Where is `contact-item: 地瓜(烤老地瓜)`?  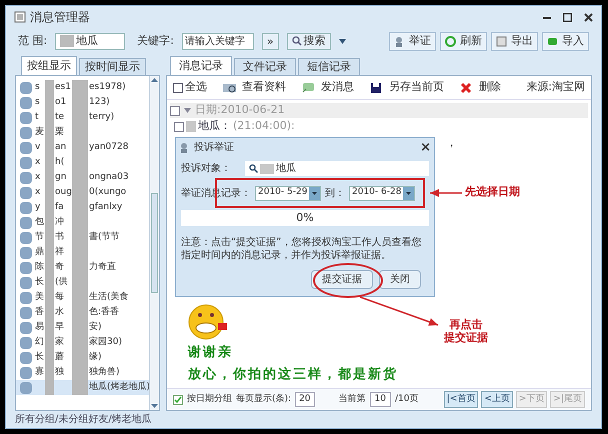
contact-item: 地瓜(烤老地瓜) is located at coordinates (82, 387).